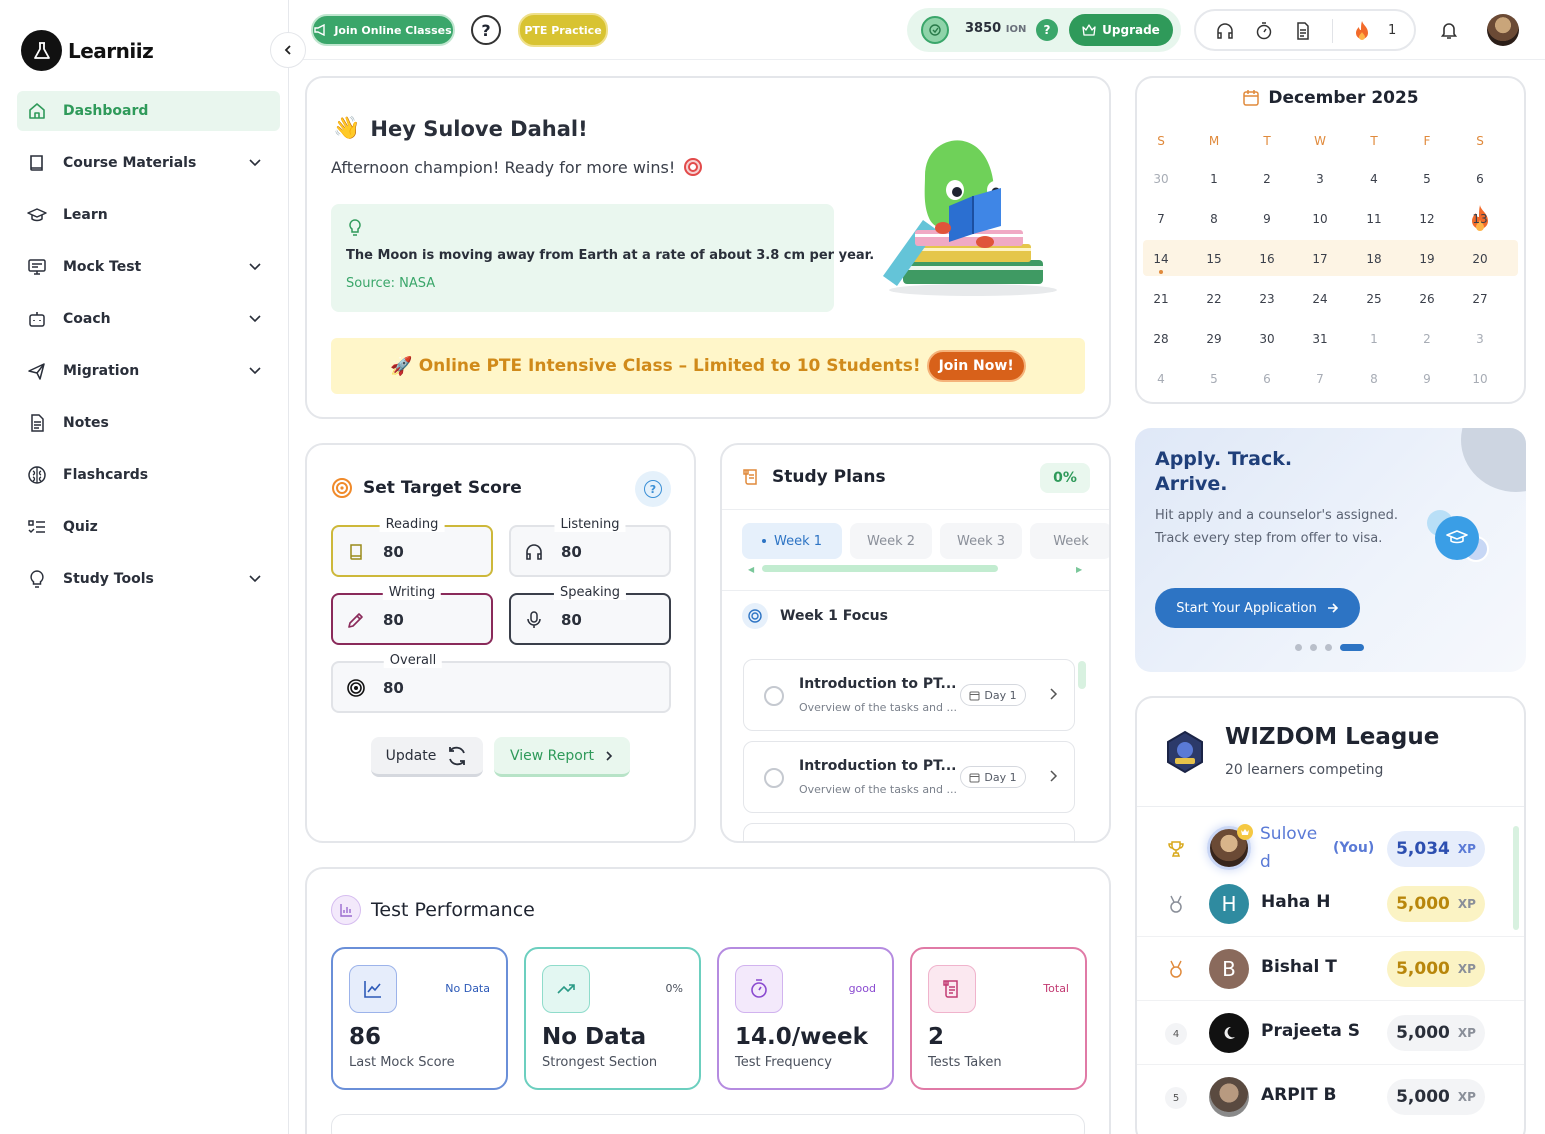 The image size is (1545, 1134). Describe the element at coordinates (1330, 968) in the screenshot. I see `leaderboard-row: B Bishal T 5,000 XP` at that location.